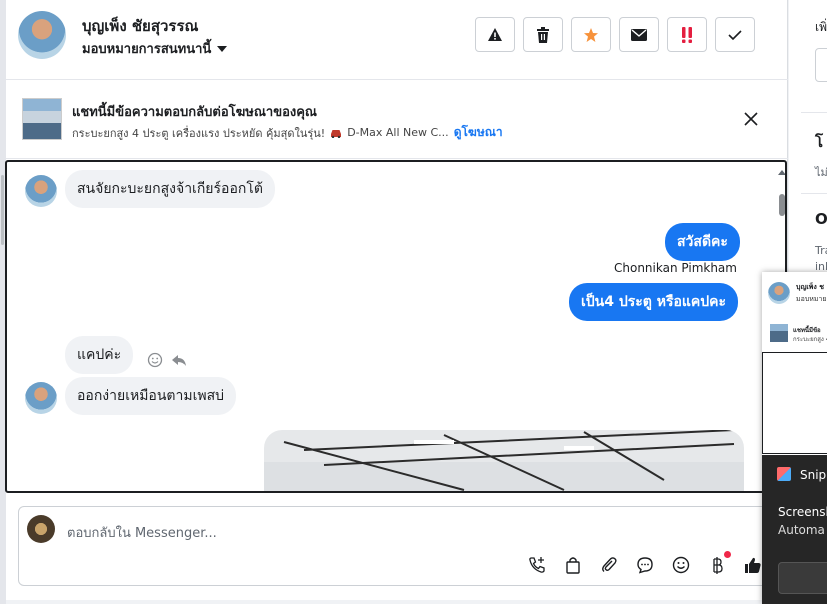 This screenshot has height=604, width=827. What do you see at coordinates (802, 578) in the screenshot?
I see `toast-action-button` at bounding box center [802, 578].